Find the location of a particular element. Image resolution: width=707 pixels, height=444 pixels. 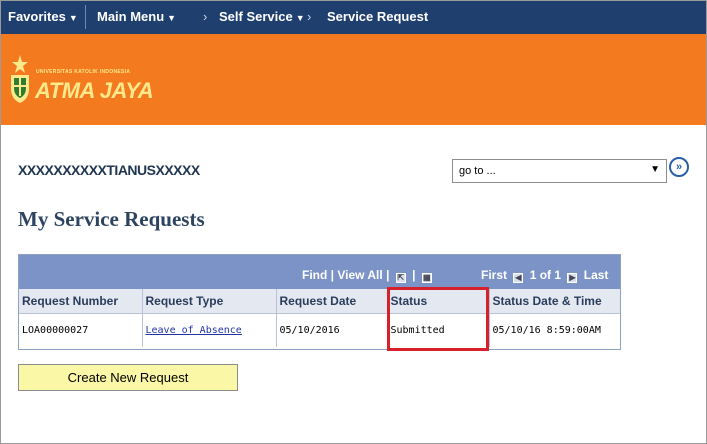

main-menu: Main Menu ▼ is located at coordinates (136, 16).